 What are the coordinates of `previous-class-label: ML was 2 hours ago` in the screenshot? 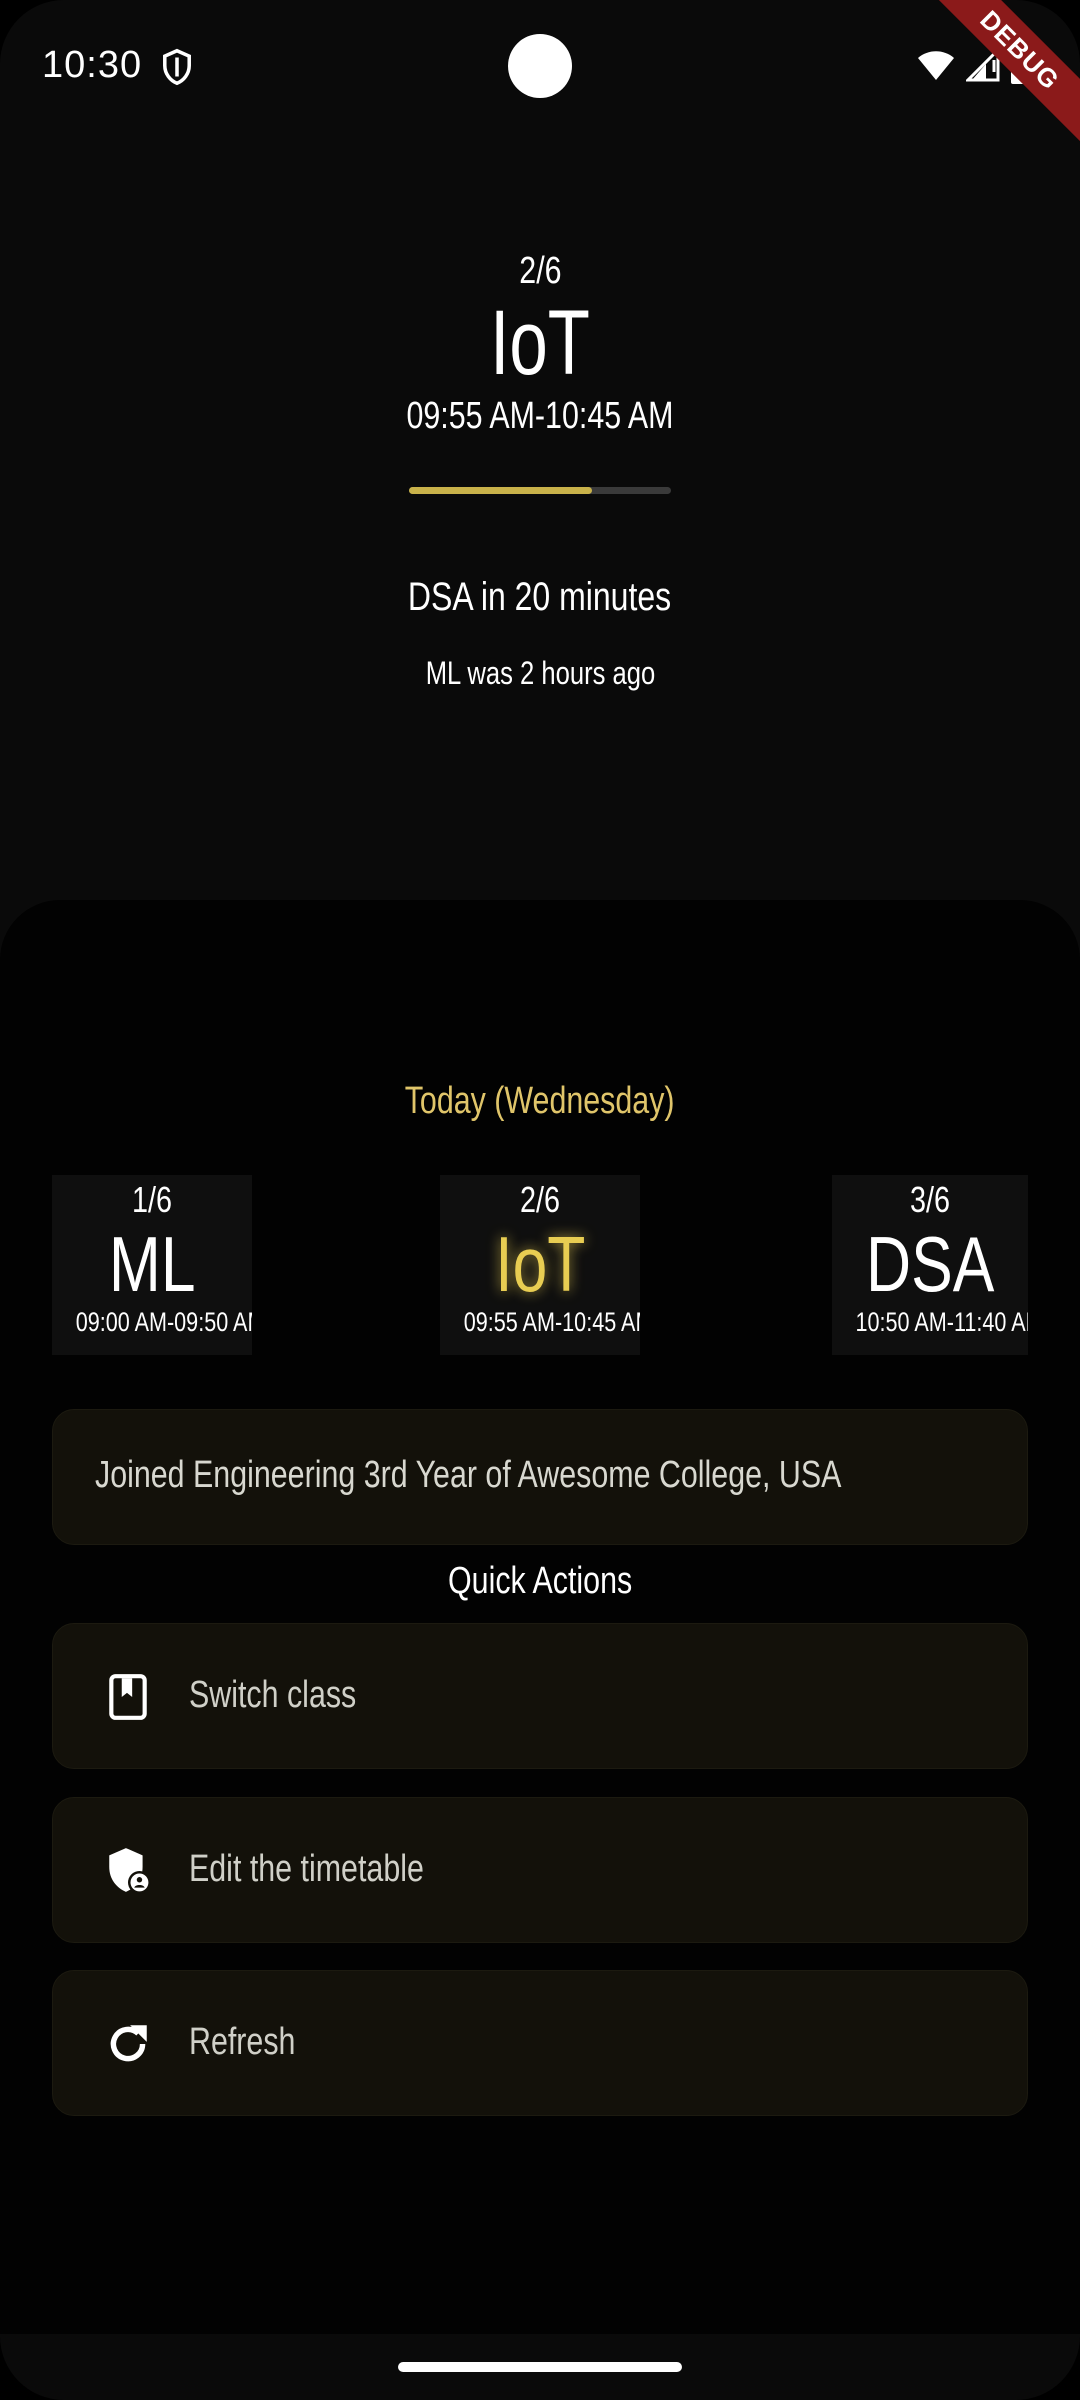 It's located at (540, 673).